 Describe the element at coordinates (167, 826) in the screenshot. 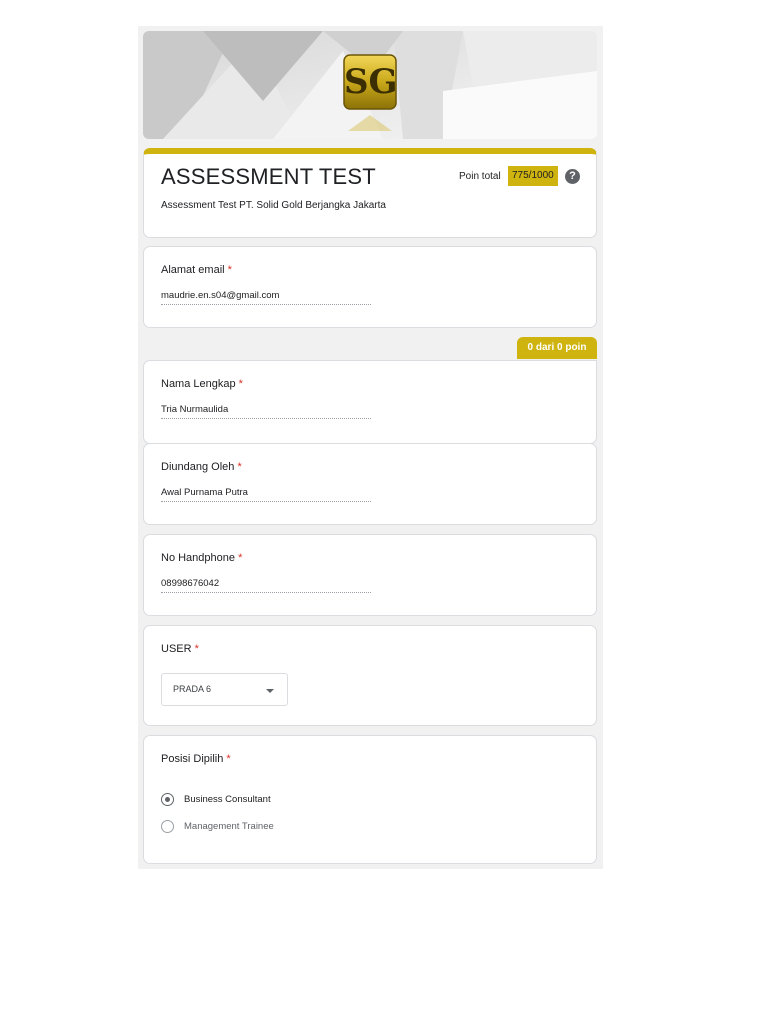

I see `radio-unchecked-icon` at that location.